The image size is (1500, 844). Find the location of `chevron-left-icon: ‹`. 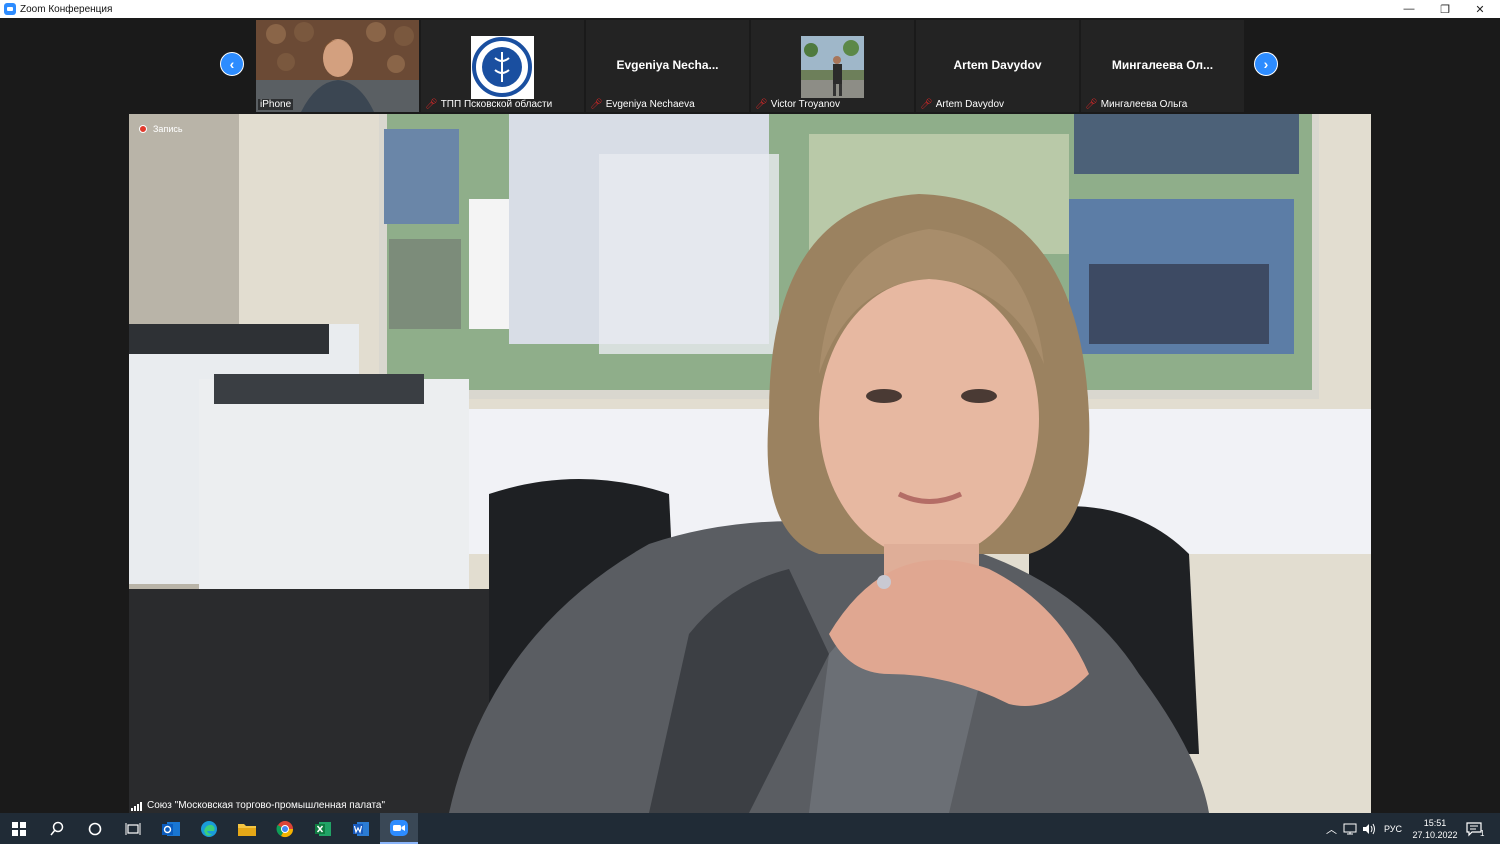

chevron-left-icon: ‹ is located at coordinates (232, 64).